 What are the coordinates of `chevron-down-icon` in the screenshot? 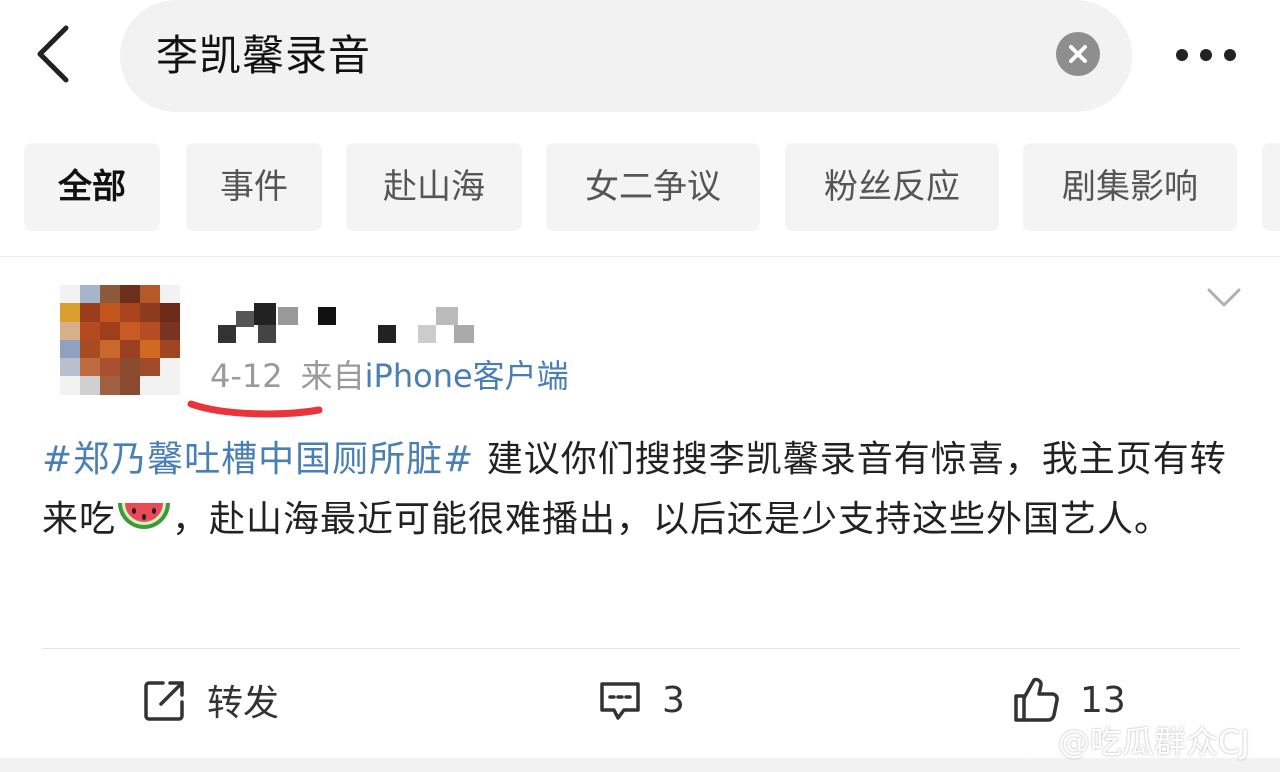 It's located at (1224, 297).